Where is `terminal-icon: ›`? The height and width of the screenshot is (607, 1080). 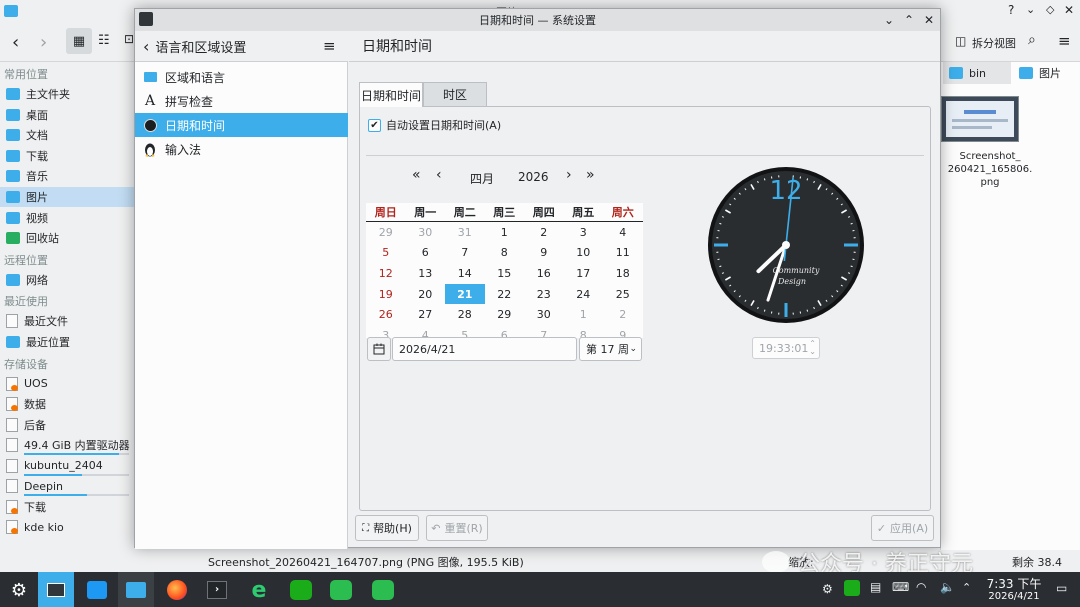 terminal-icon: › is located at coordinates (217, 590).